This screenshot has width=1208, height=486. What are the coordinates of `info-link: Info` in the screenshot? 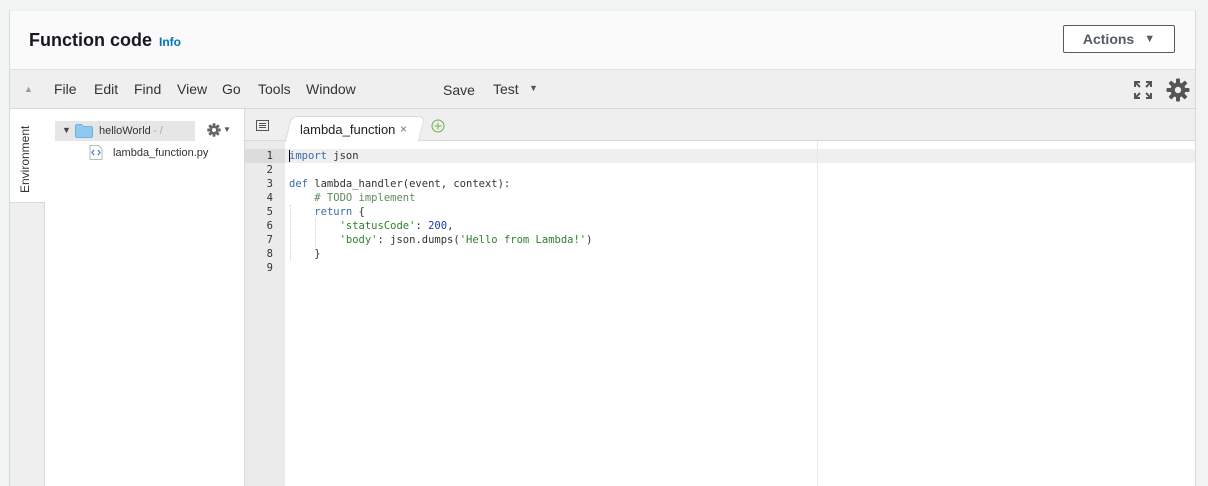 It's located at (170, 42).